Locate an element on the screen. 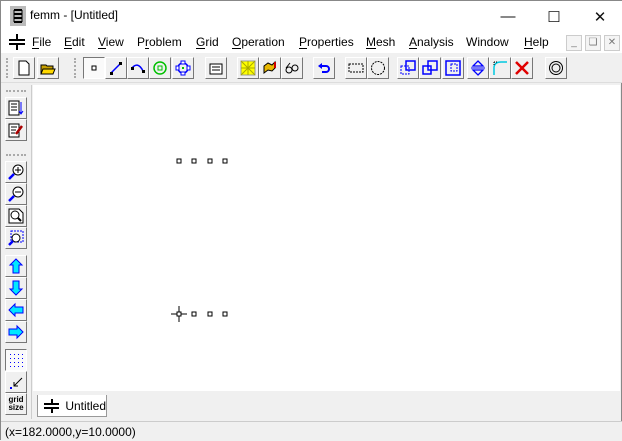 The image size is (622, 441). menu-help: Help is located at coordinates (536, 42).